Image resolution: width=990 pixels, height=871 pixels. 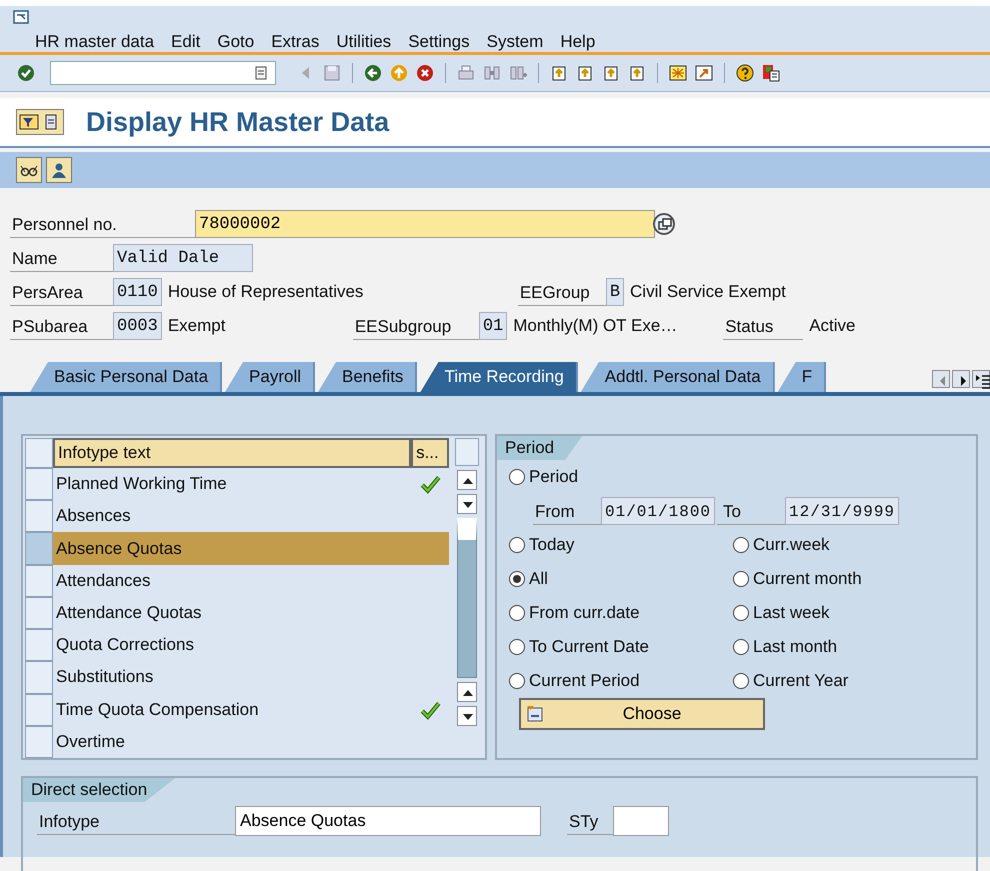 I want to click on pers-area-text: House of Representatives, so click(x=265, y=292).